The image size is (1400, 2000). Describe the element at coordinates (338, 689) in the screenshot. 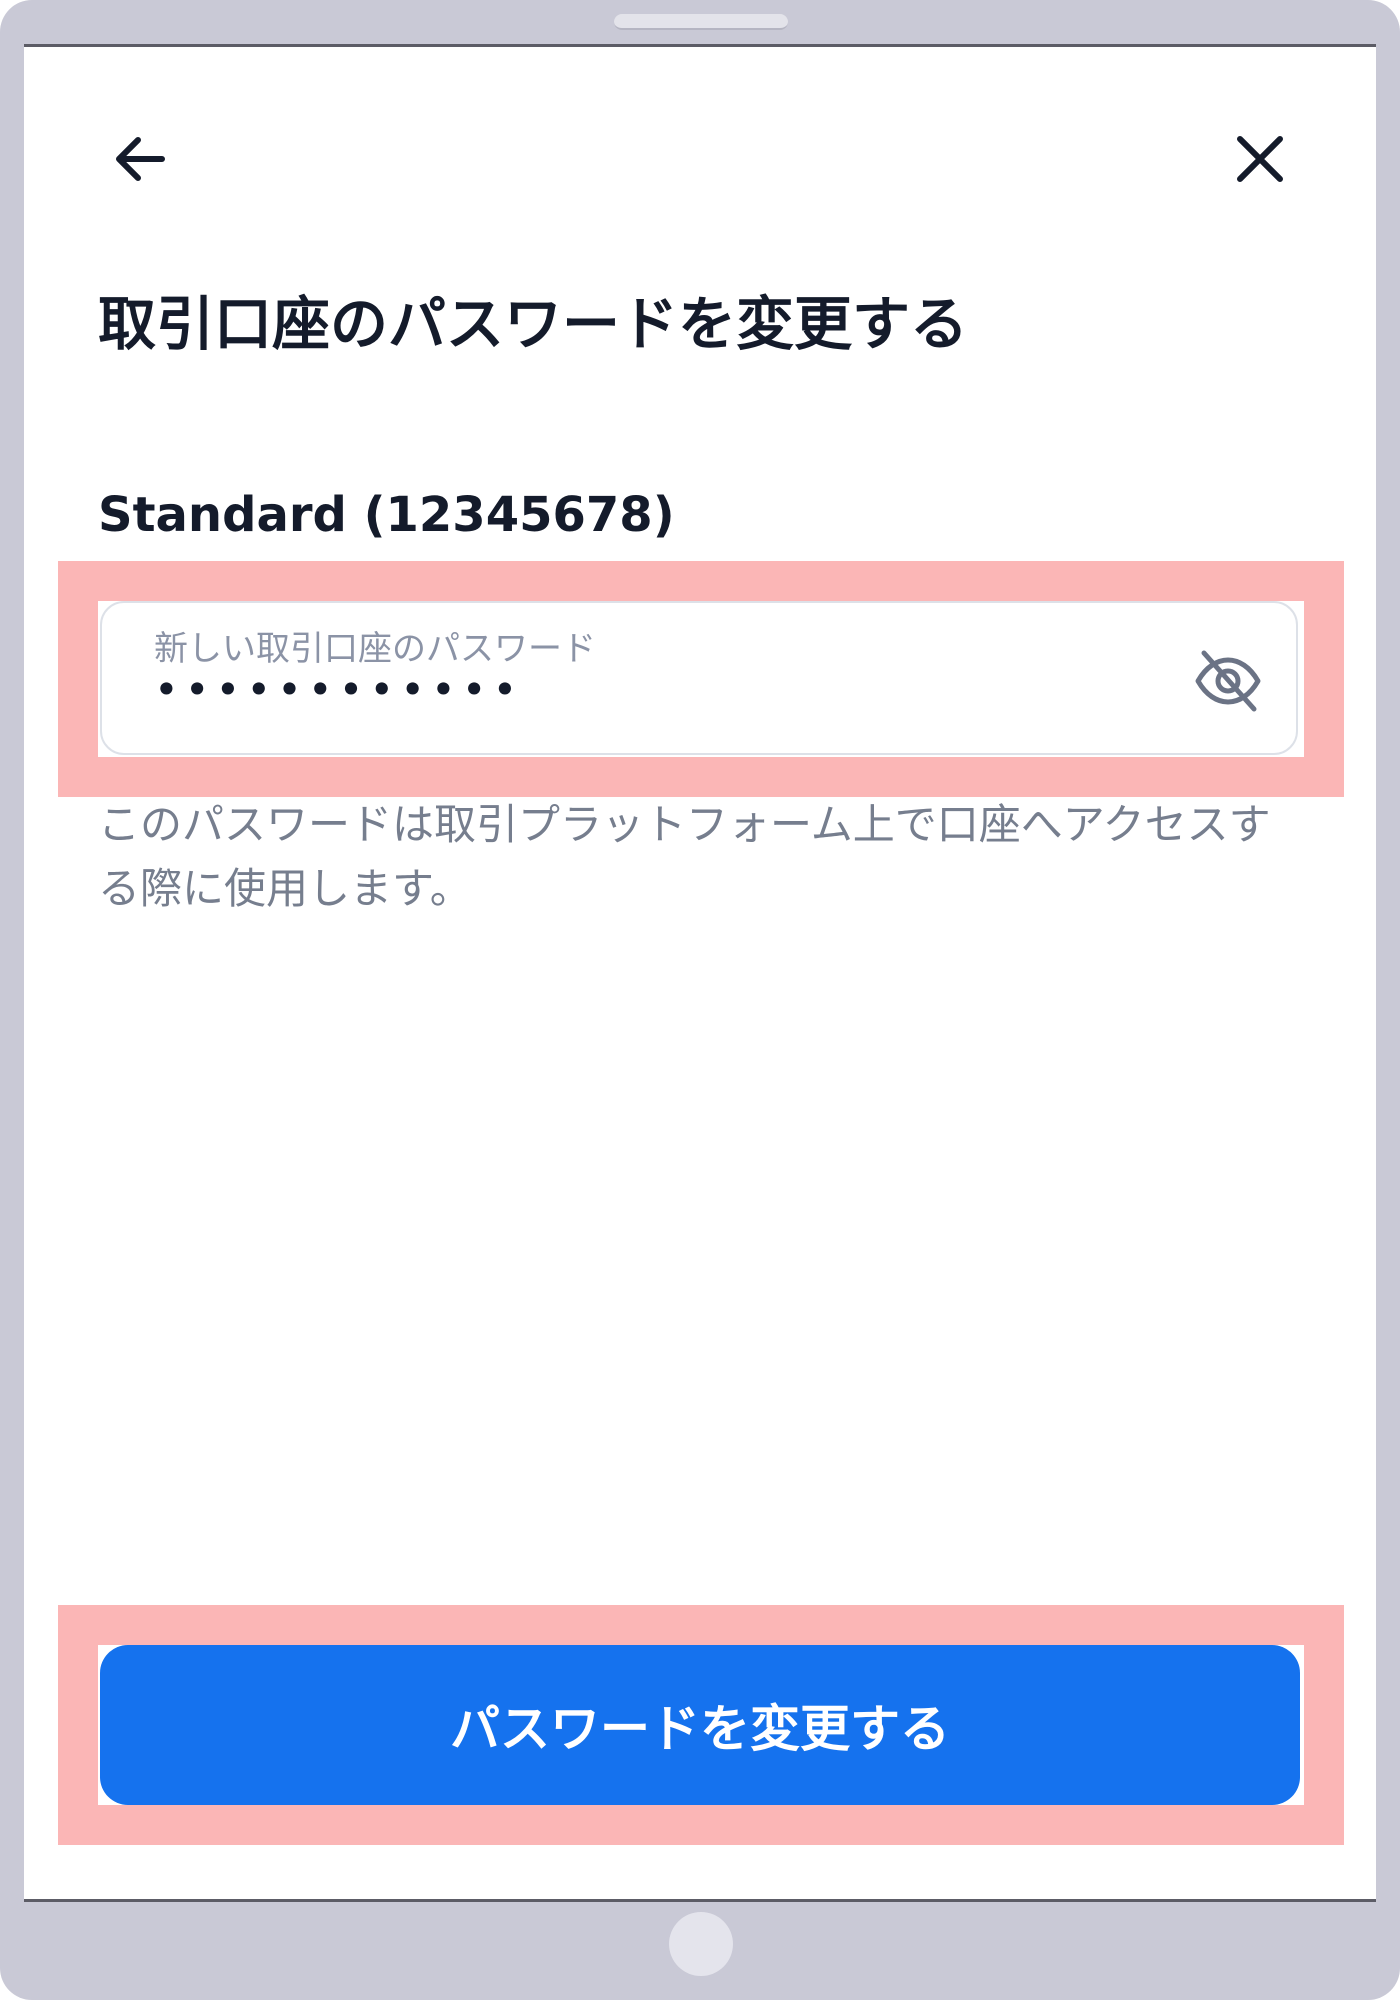

I see `password-input-value: ••••••••••••` at that location.